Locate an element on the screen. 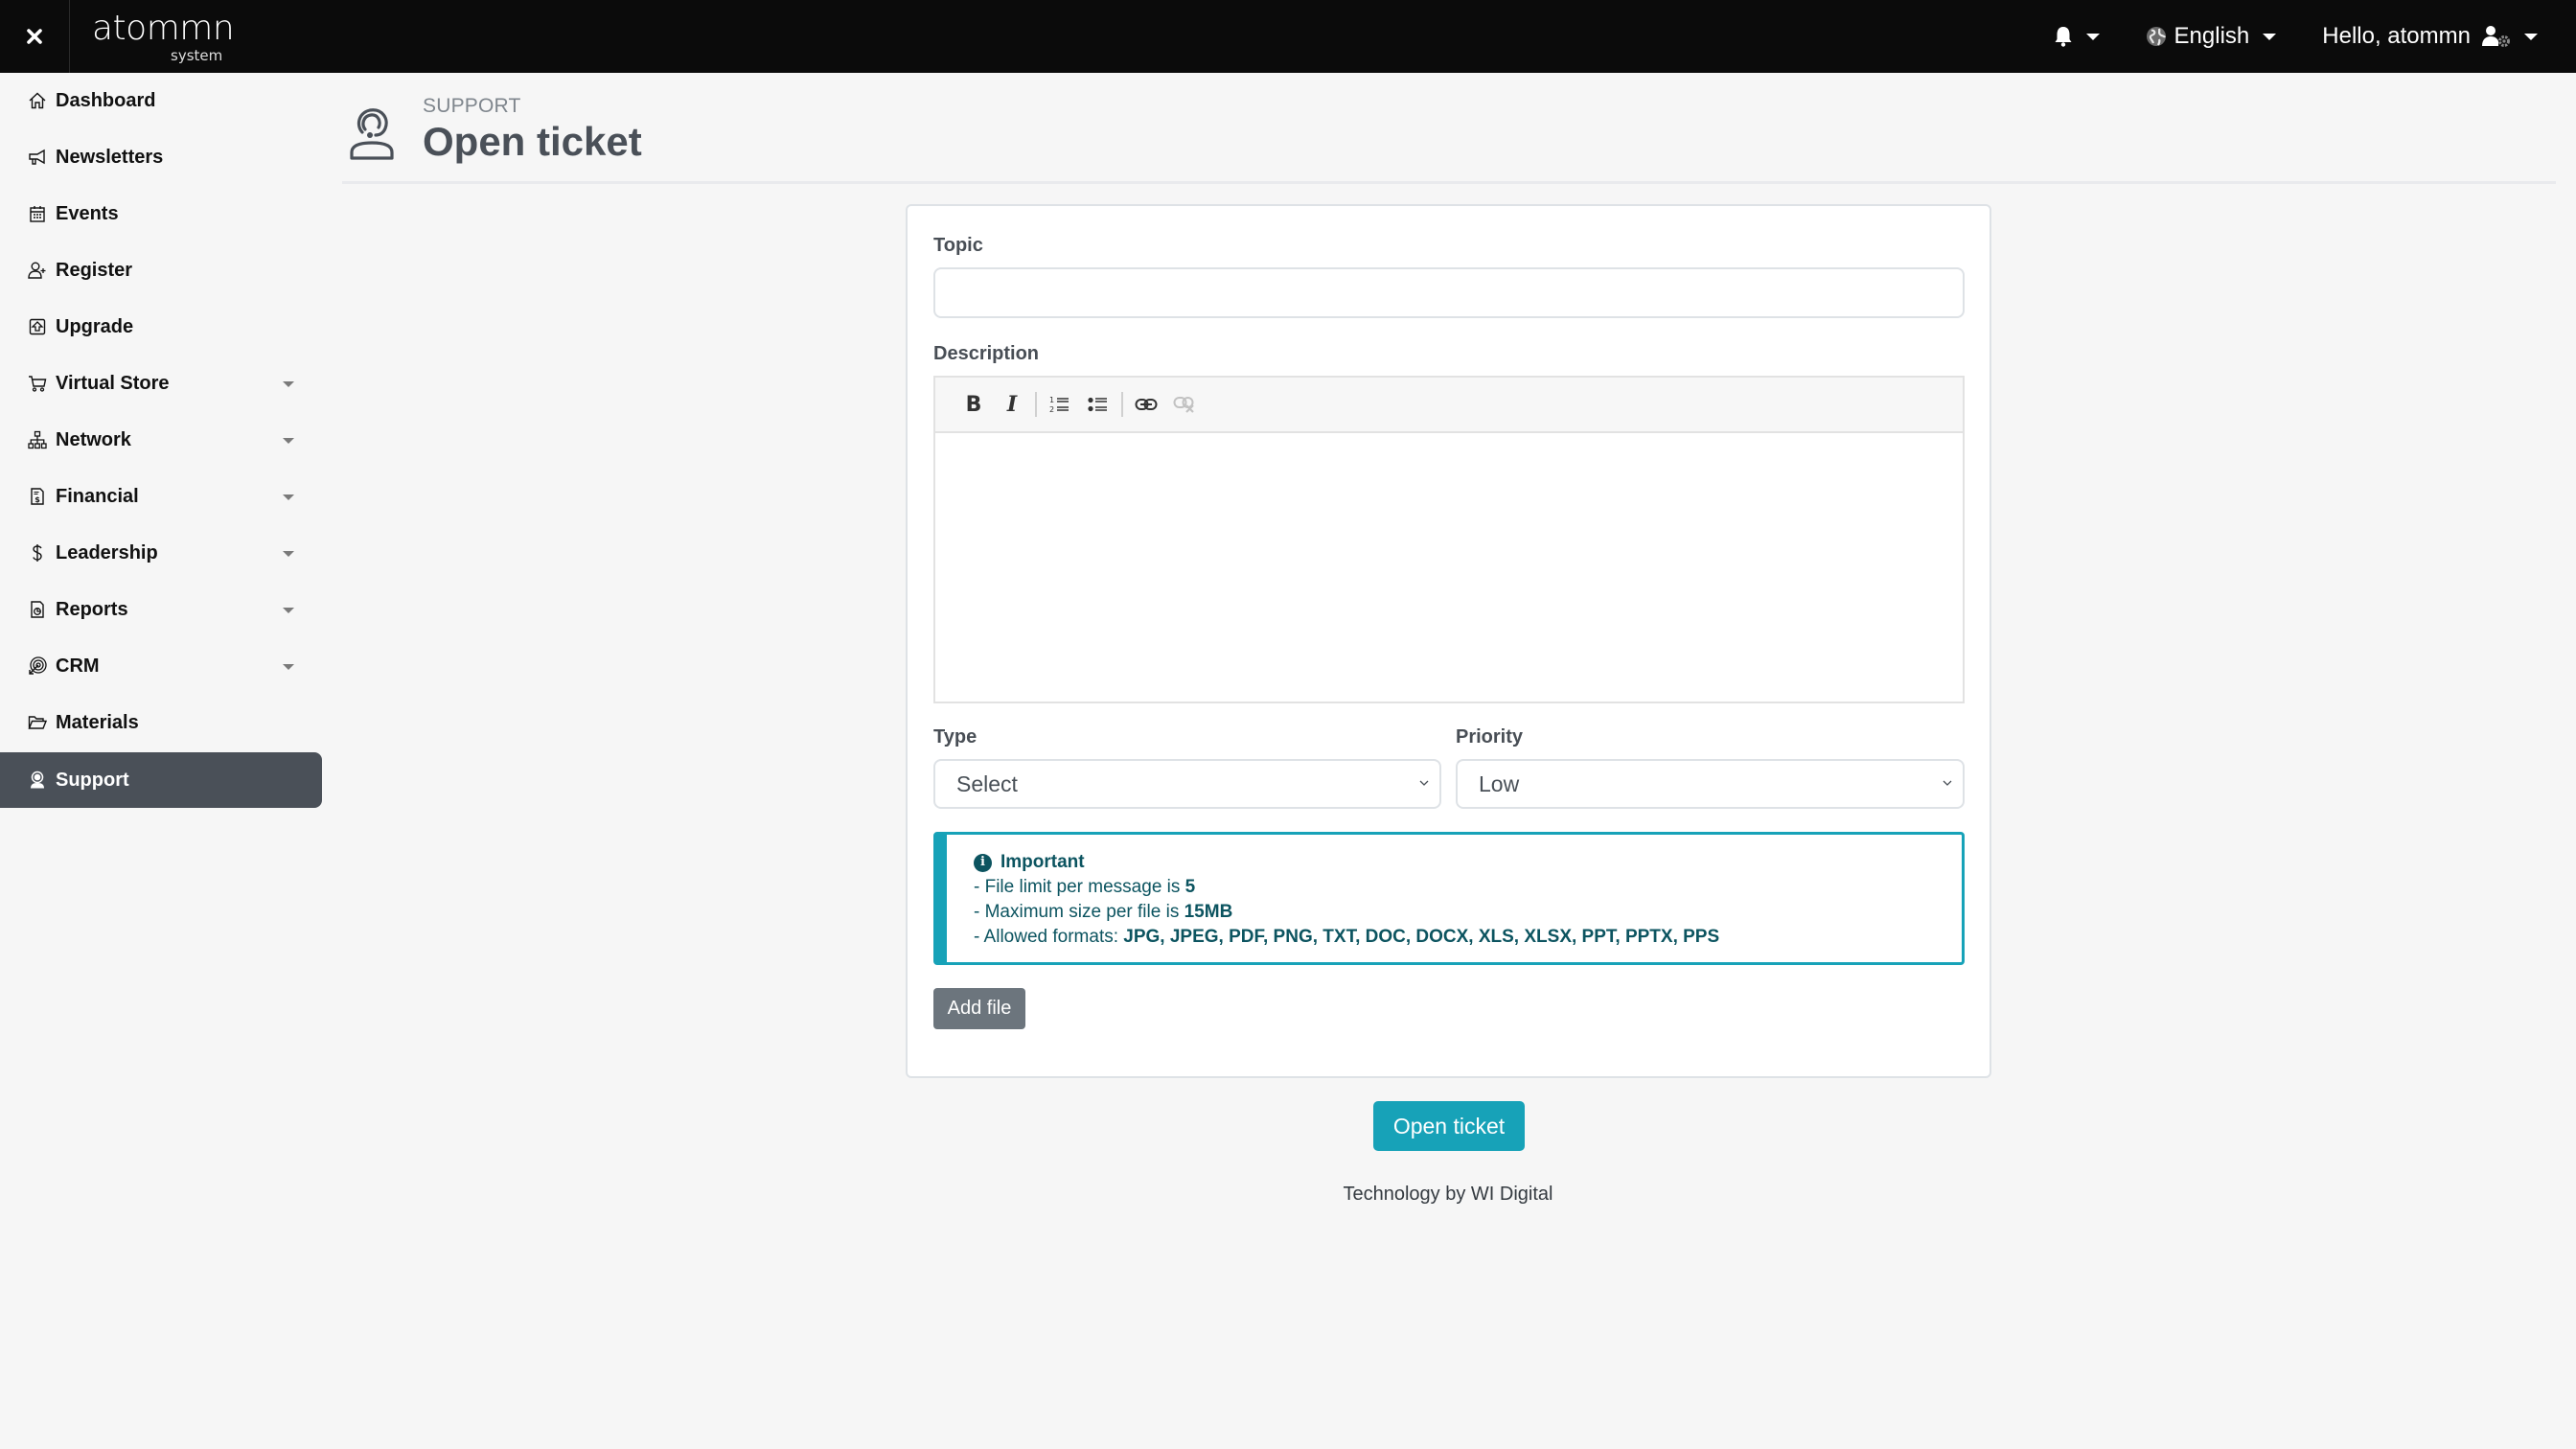  unordered-list-button is located at coordinates (1098, 404).